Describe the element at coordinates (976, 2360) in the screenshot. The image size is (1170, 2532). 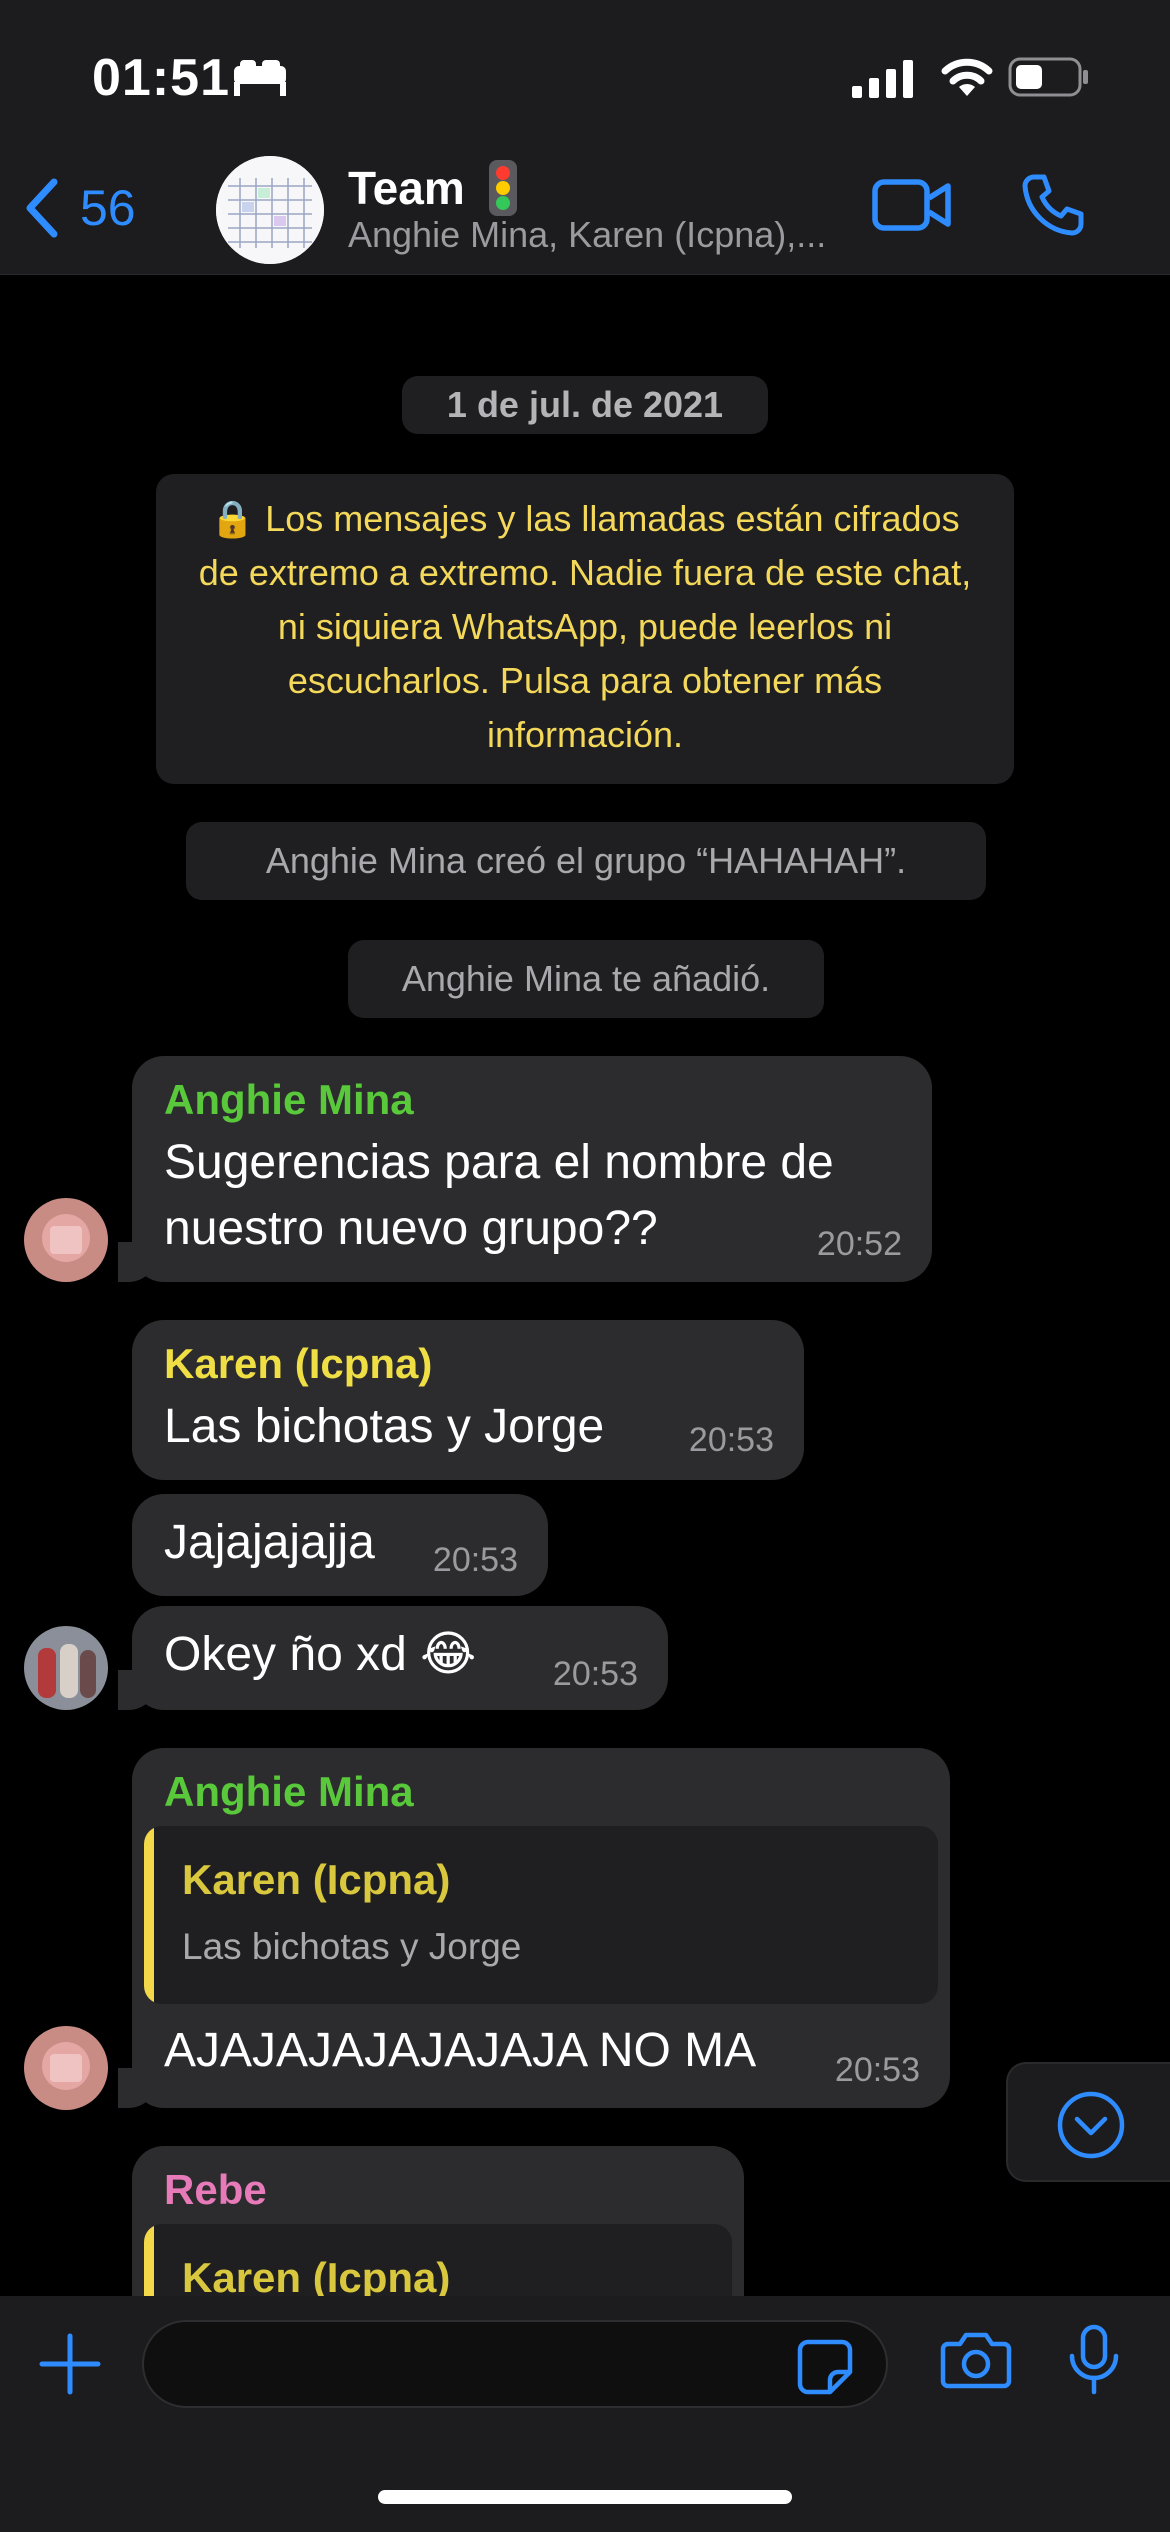
I see `camera-icon` at that location.